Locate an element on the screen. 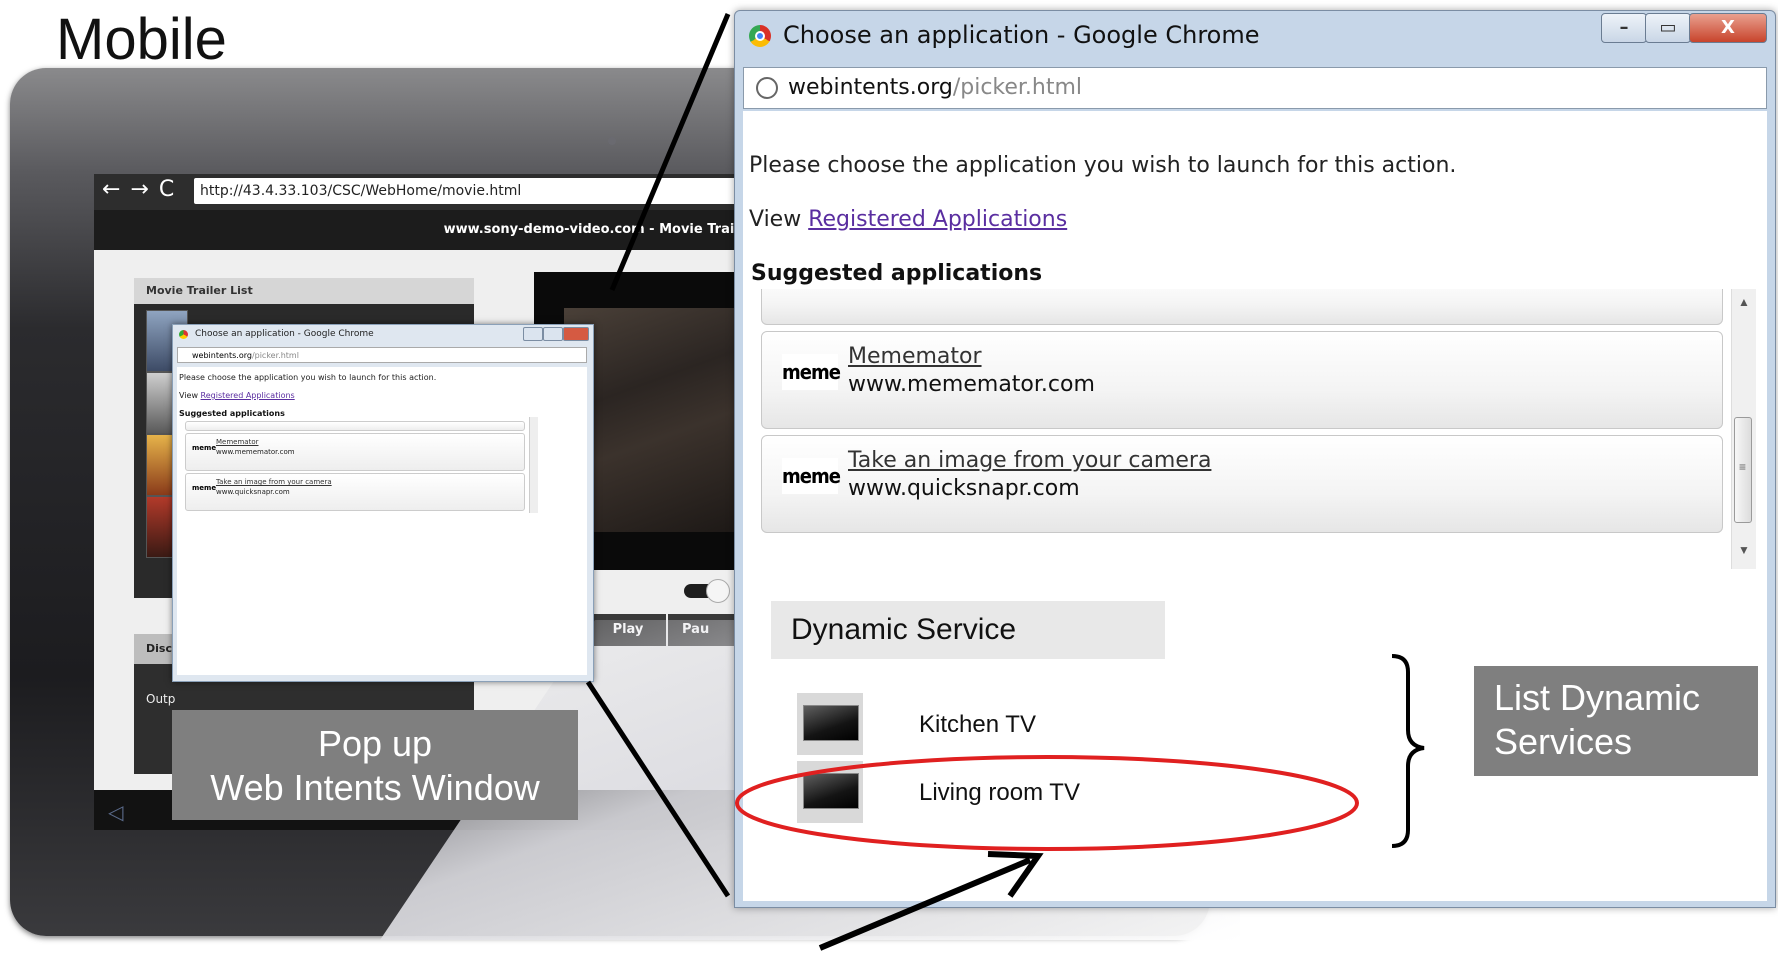 The image size is (1778, 954). arrow-shaft is located at coordinates (925, 904).